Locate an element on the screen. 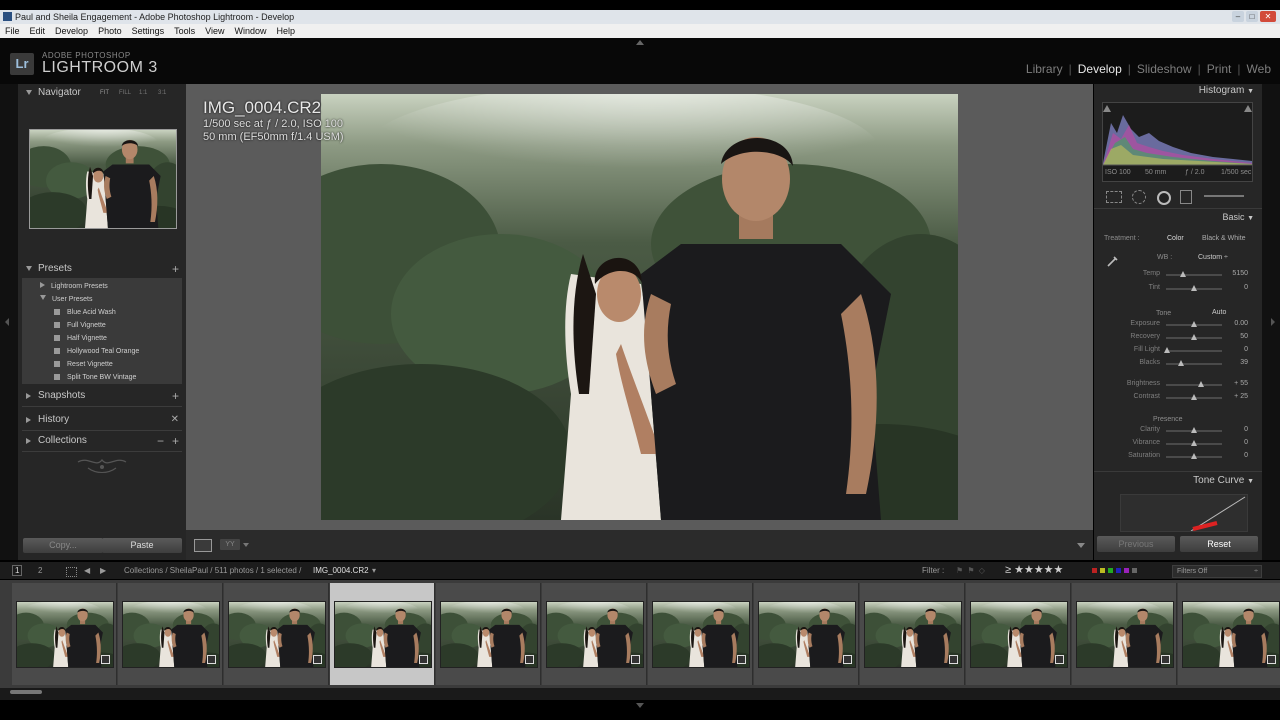 This screenshot has width=1280, height=720. slider-value: + 55 is located at coordinates (1234, 383).